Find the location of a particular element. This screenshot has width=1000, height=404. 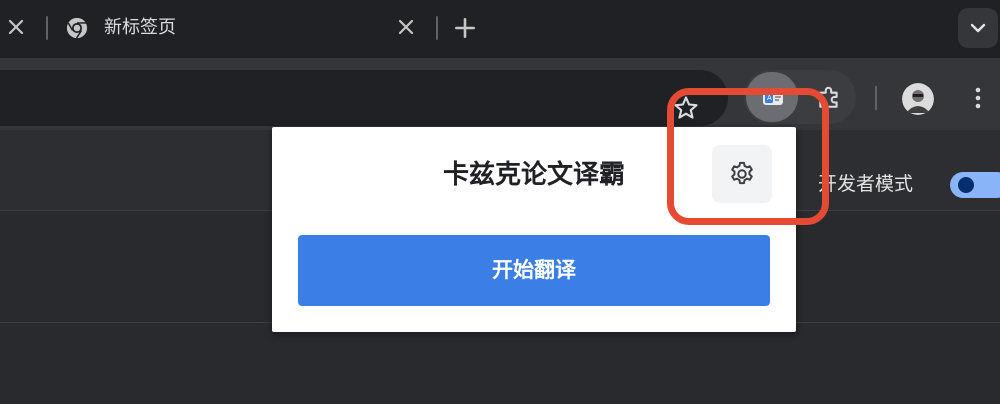

new-tab-plus-icon is located at coordinates (465, 28).